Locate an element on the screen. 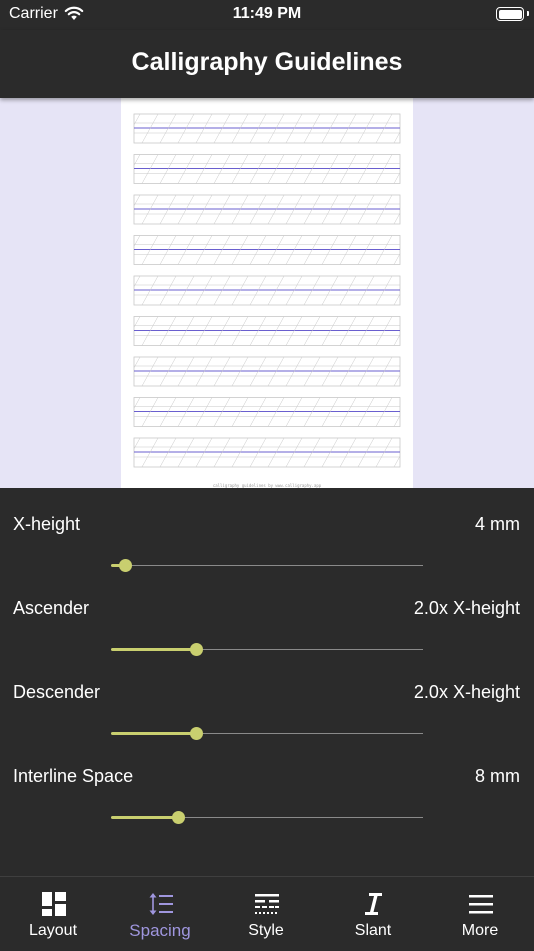 The image size is (534, 951). descender-slider is located at coordinates (267, 734).